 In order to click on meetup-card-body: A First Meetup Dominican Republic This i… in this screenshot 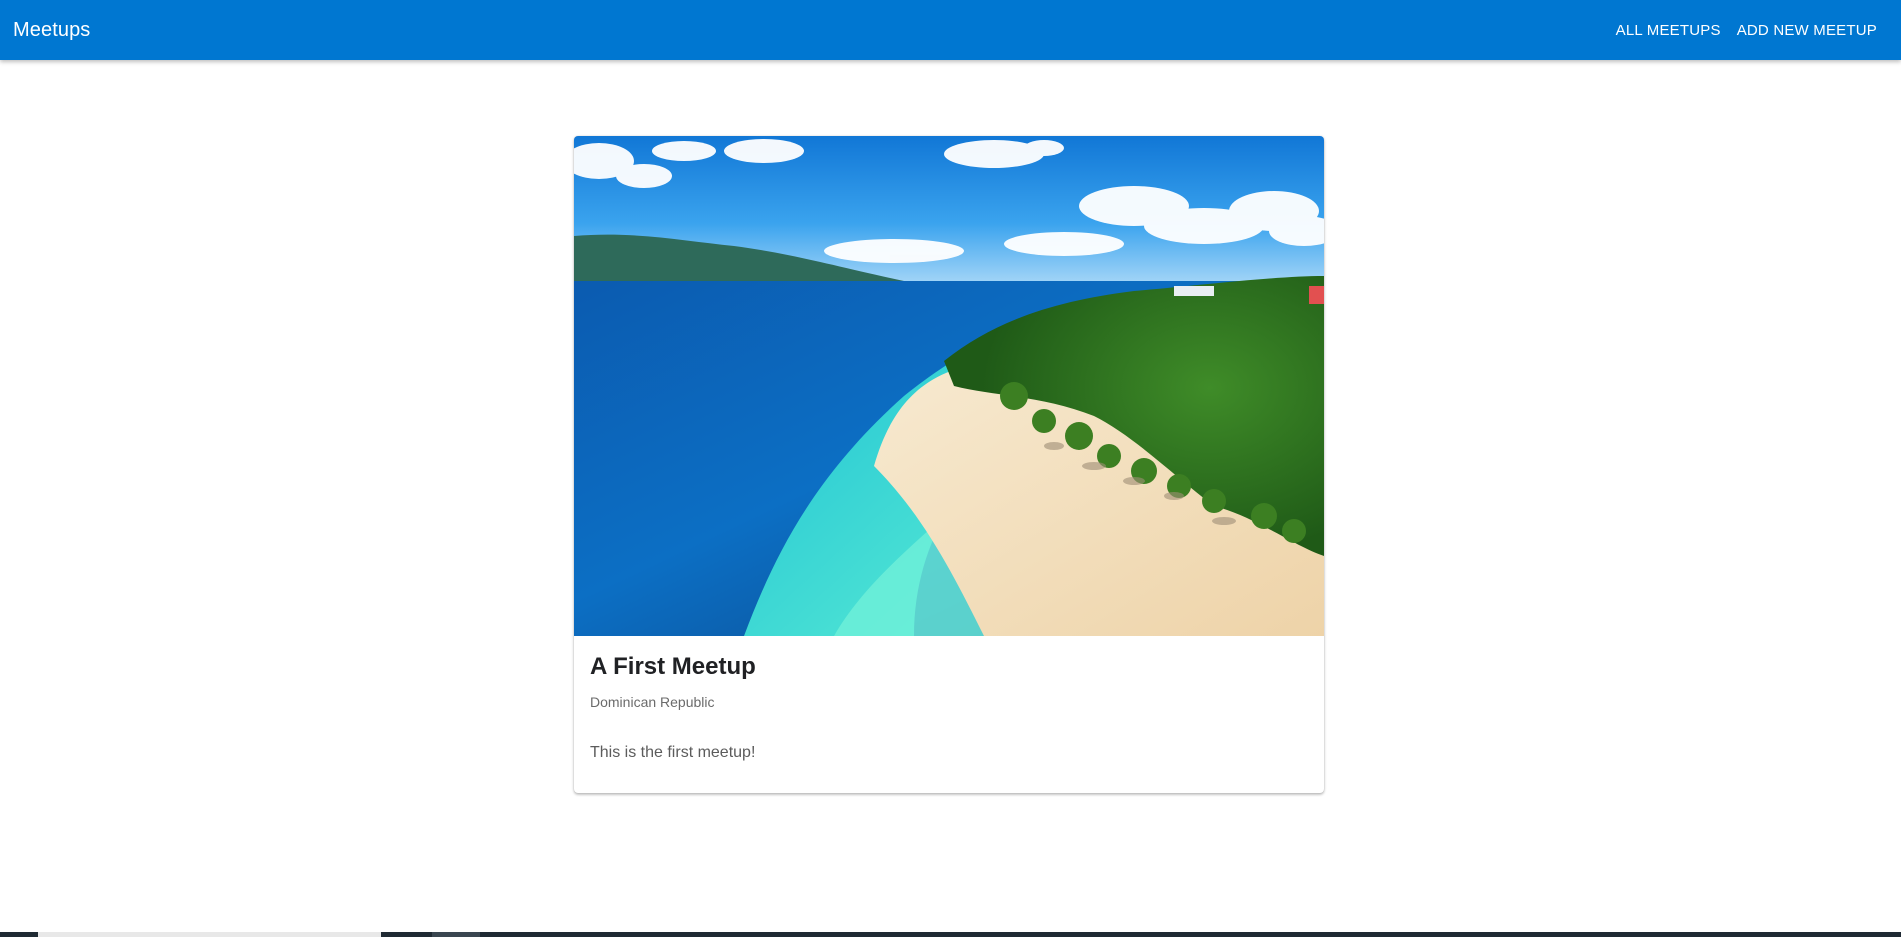, I will do `click(949, 699)`.